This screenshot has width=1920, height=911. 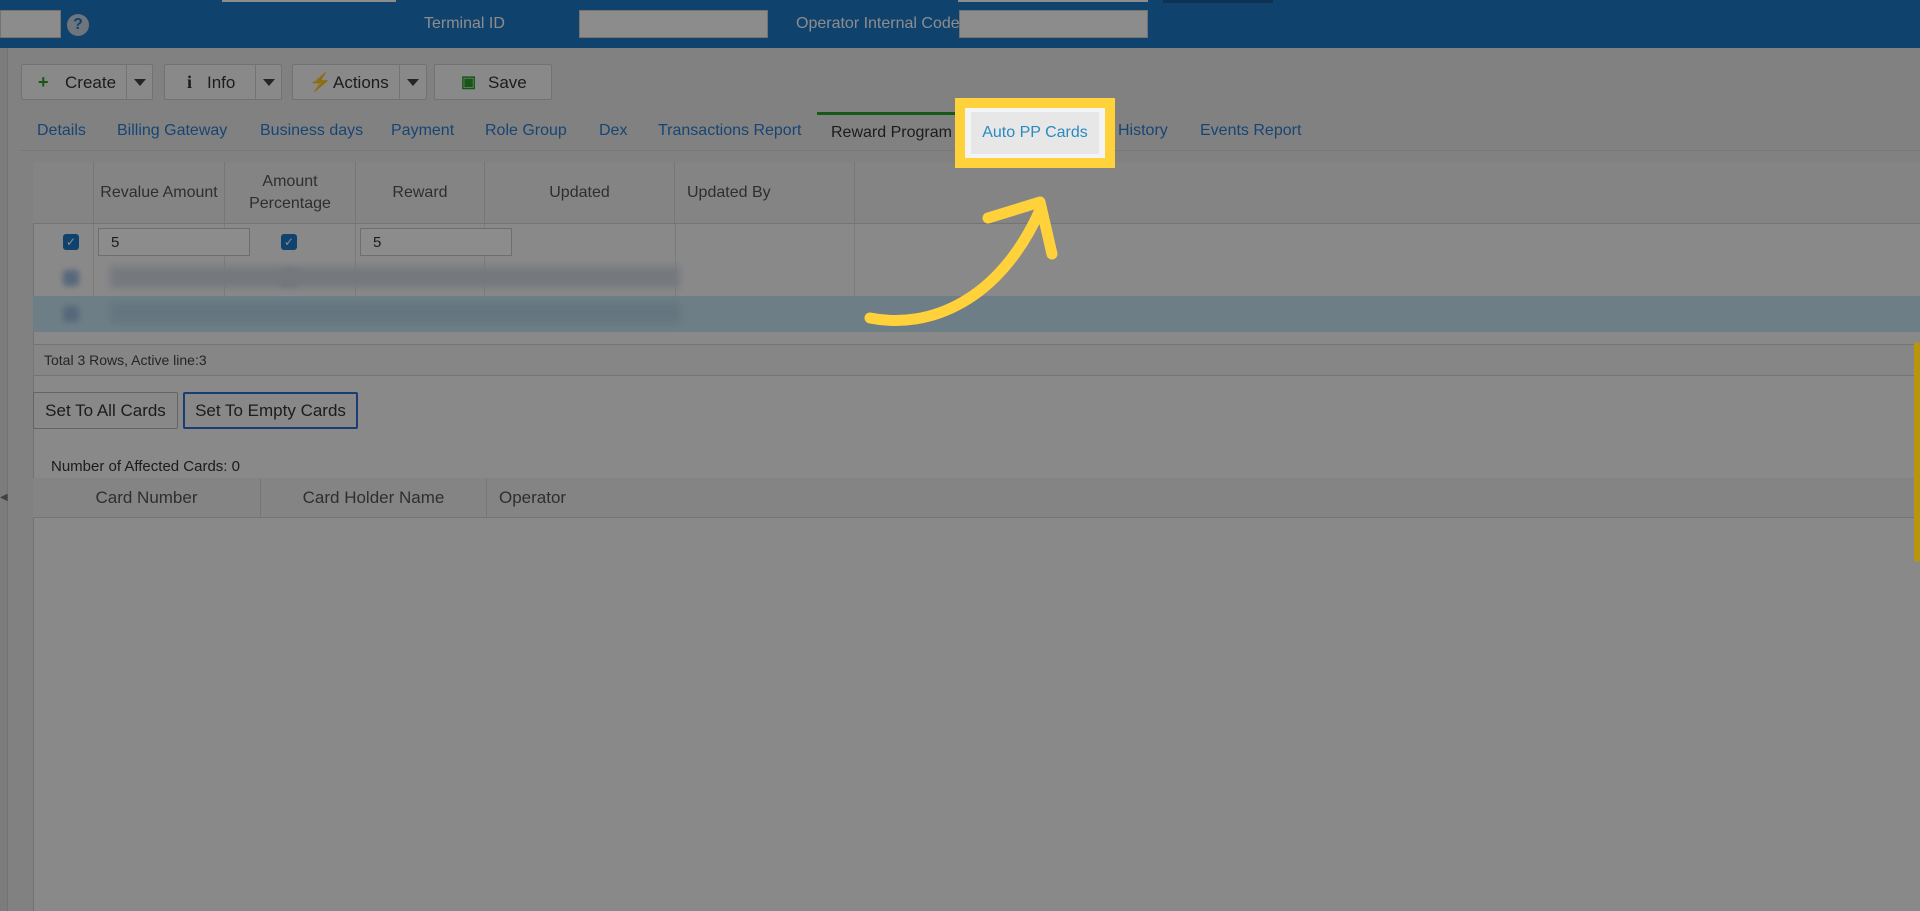 What do you see at coordinates (78, 25) in the screenshot?
I see `help-icon: ?` at bounding box center [78, 25].